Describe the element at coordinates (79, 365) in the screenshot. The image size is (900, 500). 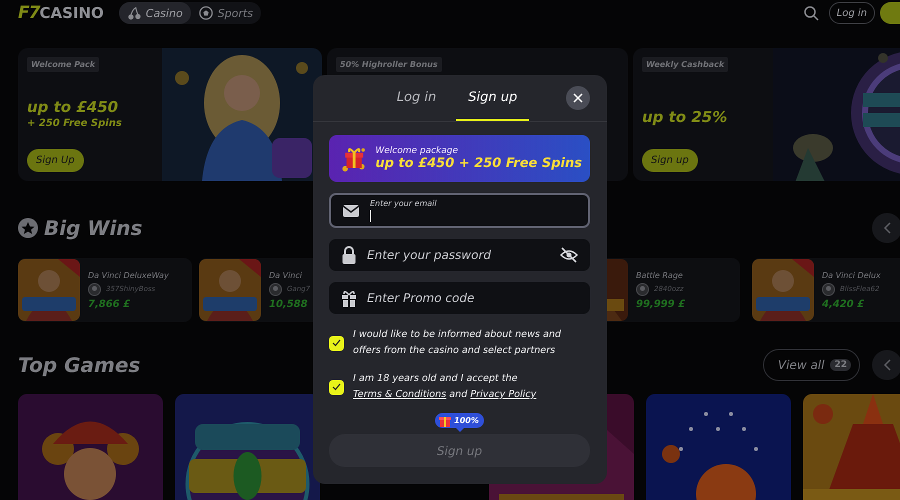
I see `section-title: Top Games` at that location.